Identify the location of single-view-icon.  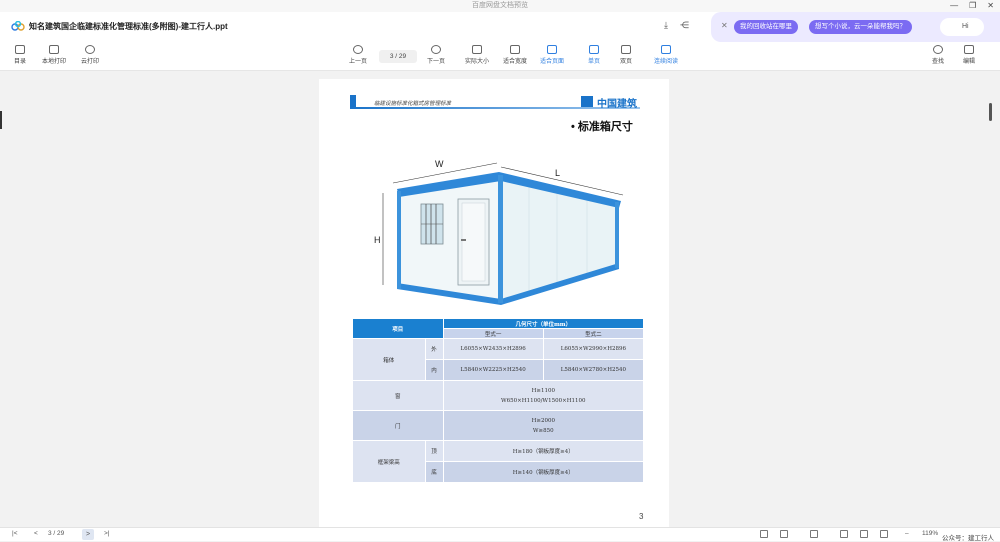
(764, 534).